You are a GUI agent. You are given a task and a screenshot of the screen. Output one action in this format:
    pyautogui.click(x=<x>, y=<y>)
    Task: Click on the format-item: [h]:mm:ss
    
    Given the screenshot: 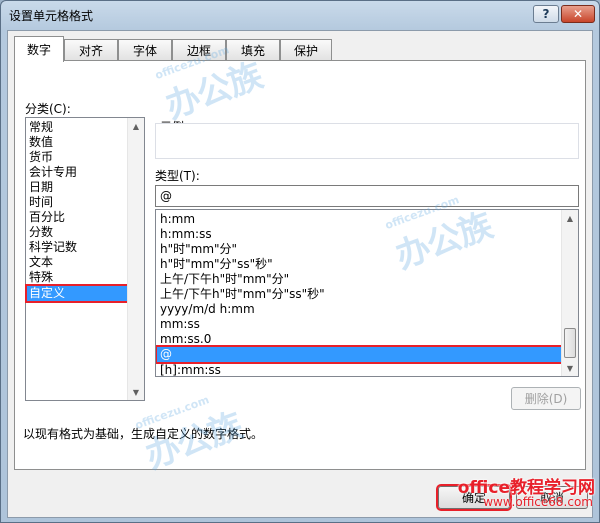 What is the action you would take?
    pyautogui.click(x=190, y=369)
    